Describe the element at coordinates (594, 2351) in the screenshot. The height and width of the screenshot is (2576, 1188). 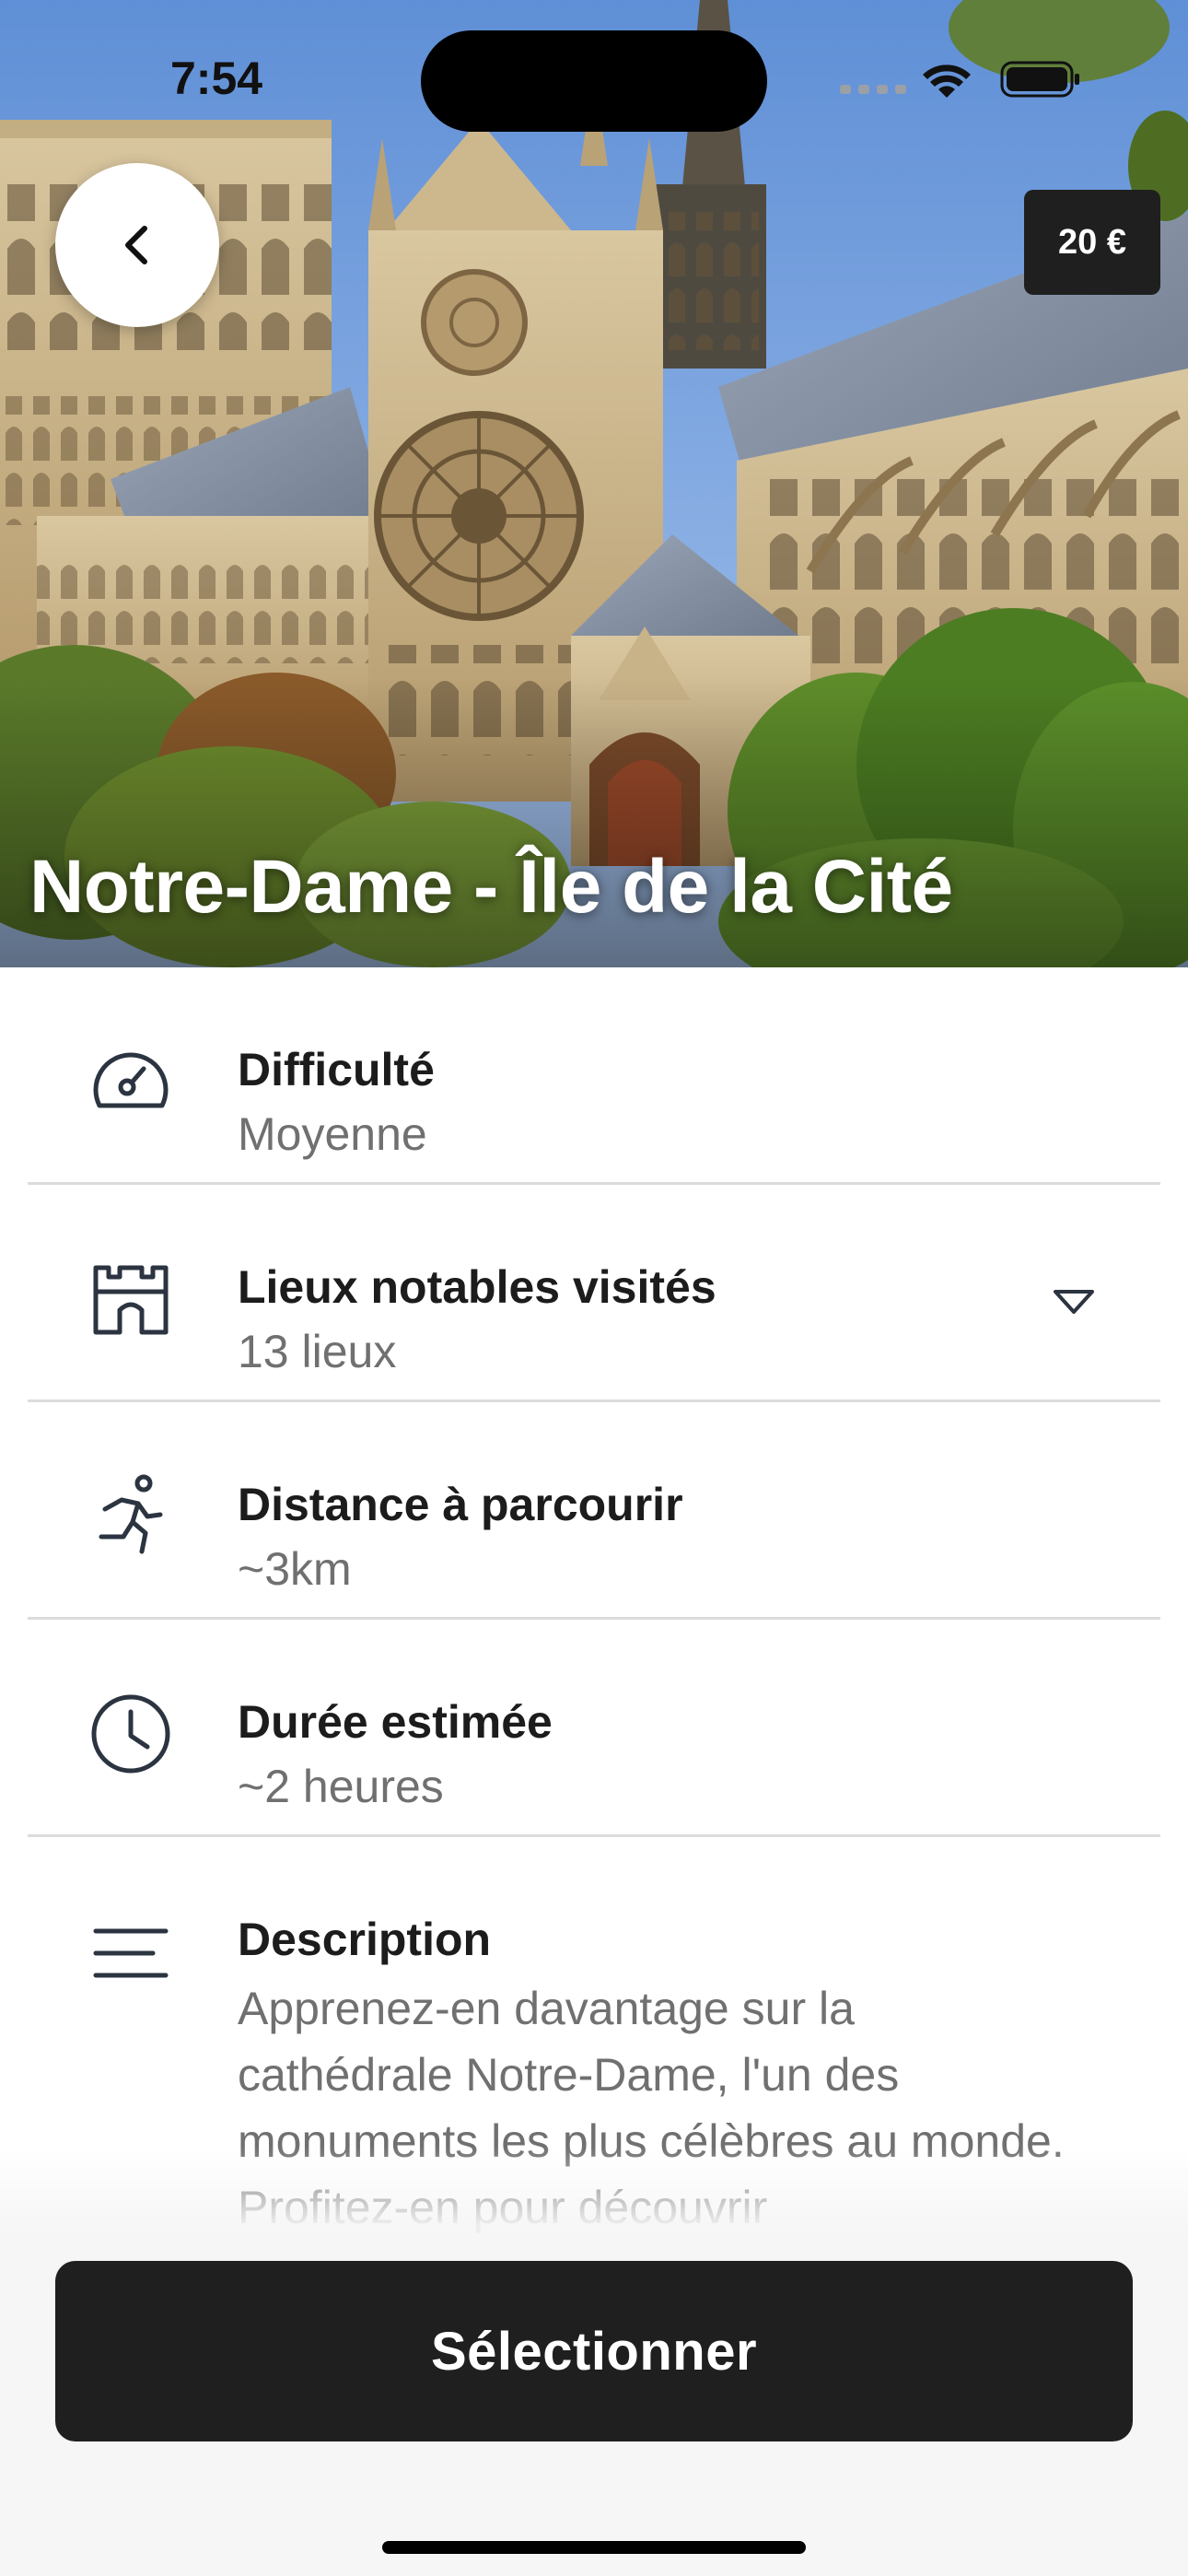
I see `select-button: Sélectionner` at that location.